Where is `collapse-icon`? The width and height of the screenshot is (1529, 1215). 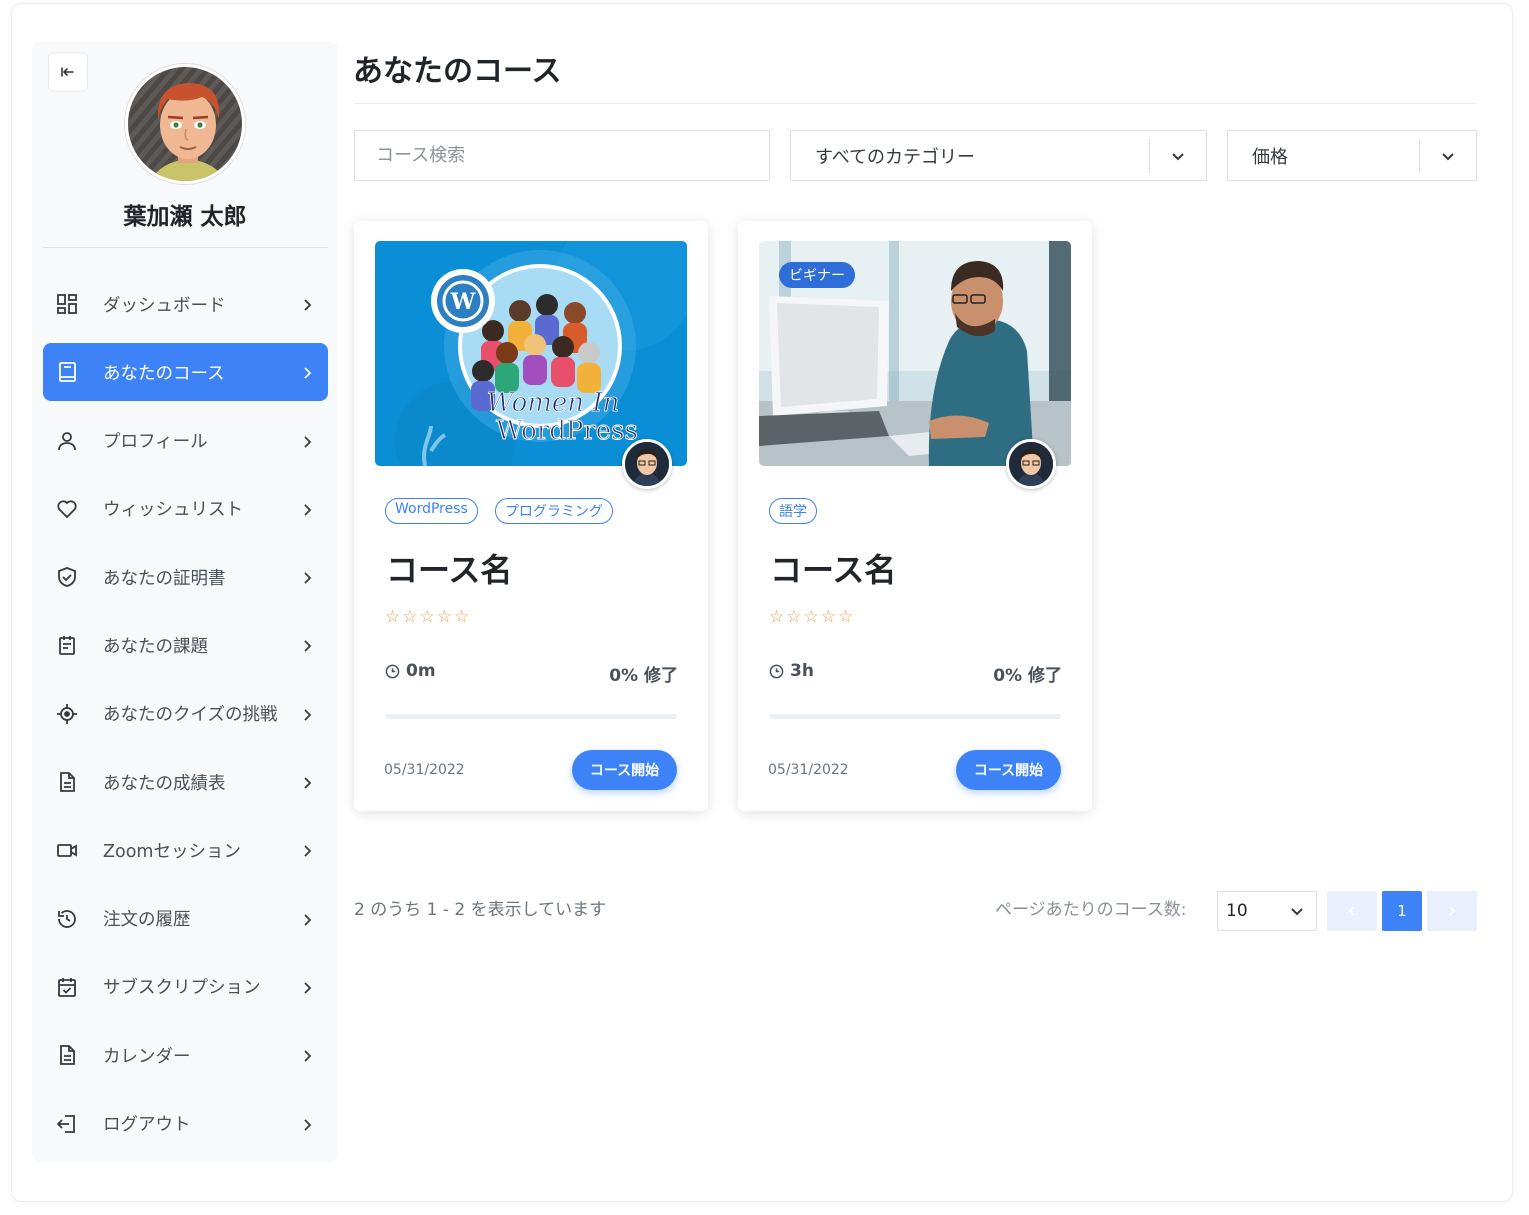 collapse-icon is located at coordinates (67, 72).